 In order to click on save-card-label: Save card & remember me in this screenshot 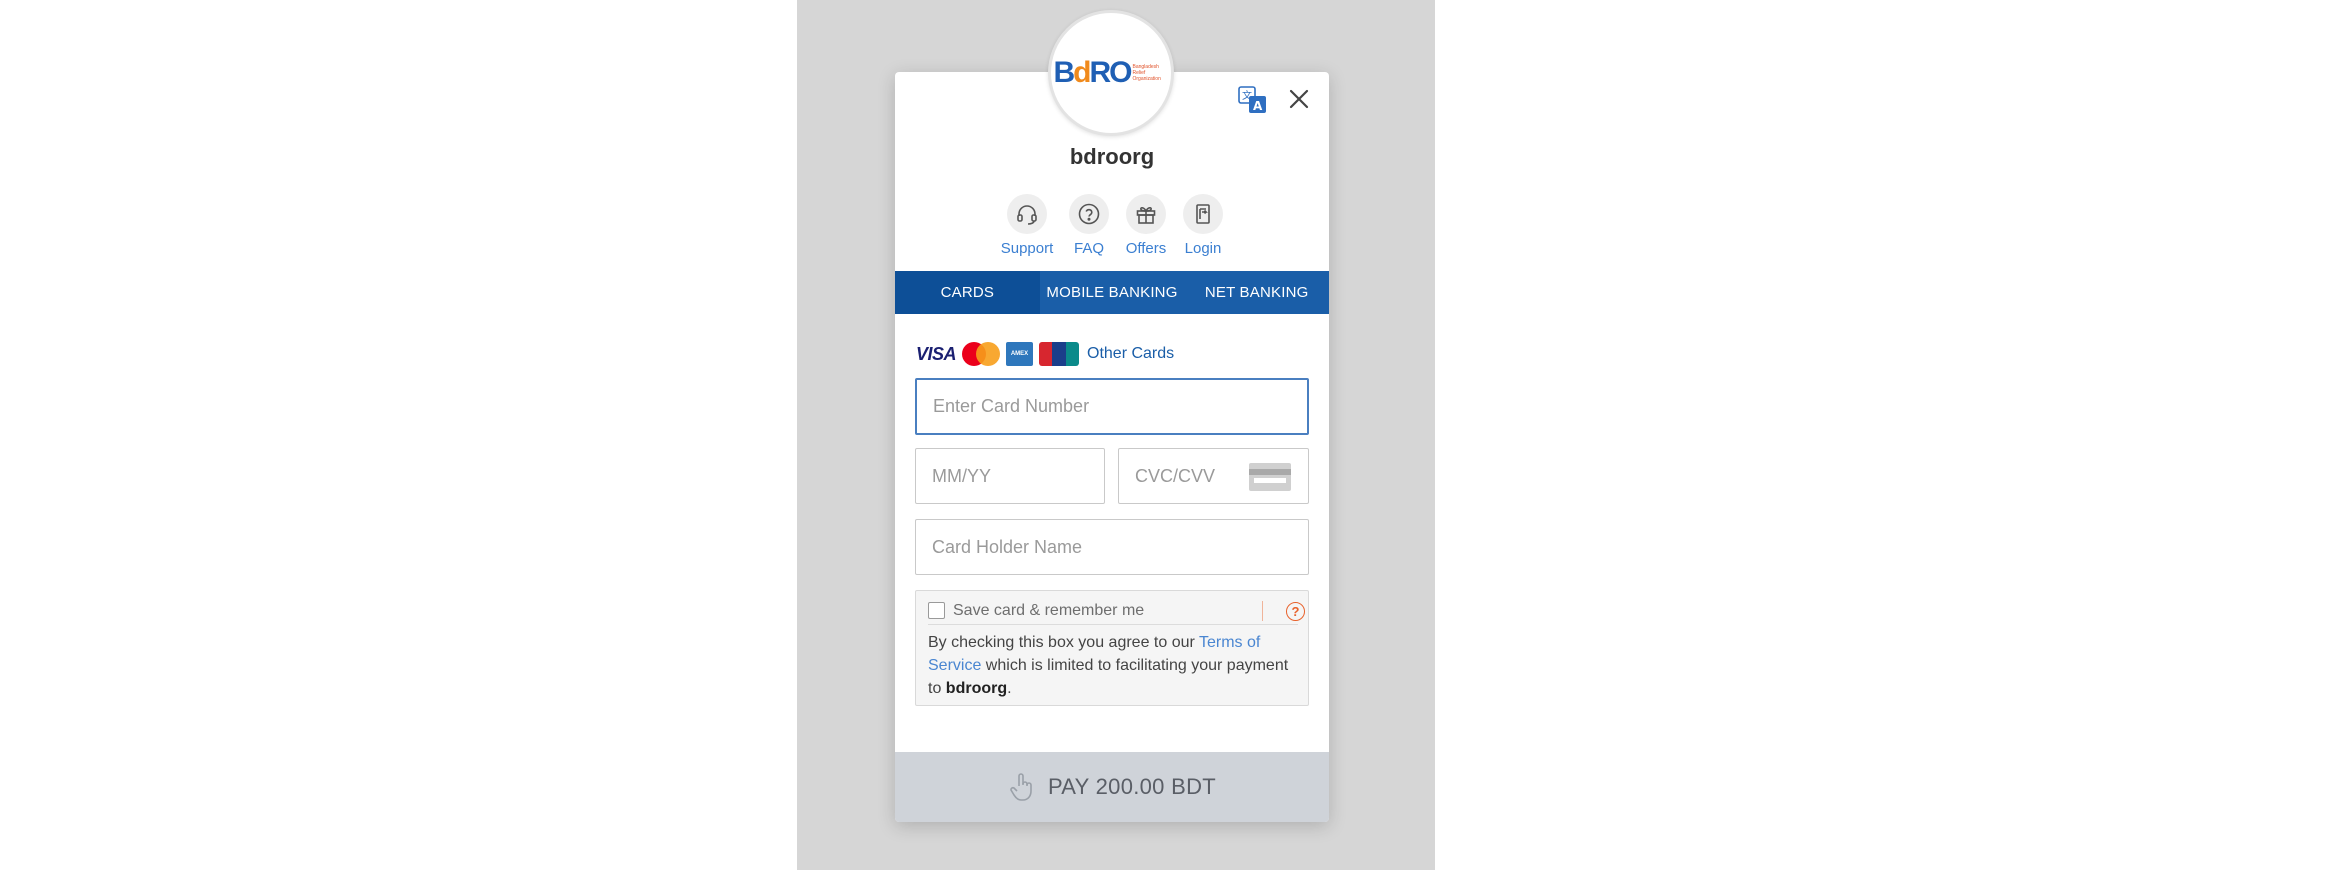, I will do `click(1048, 611)`.